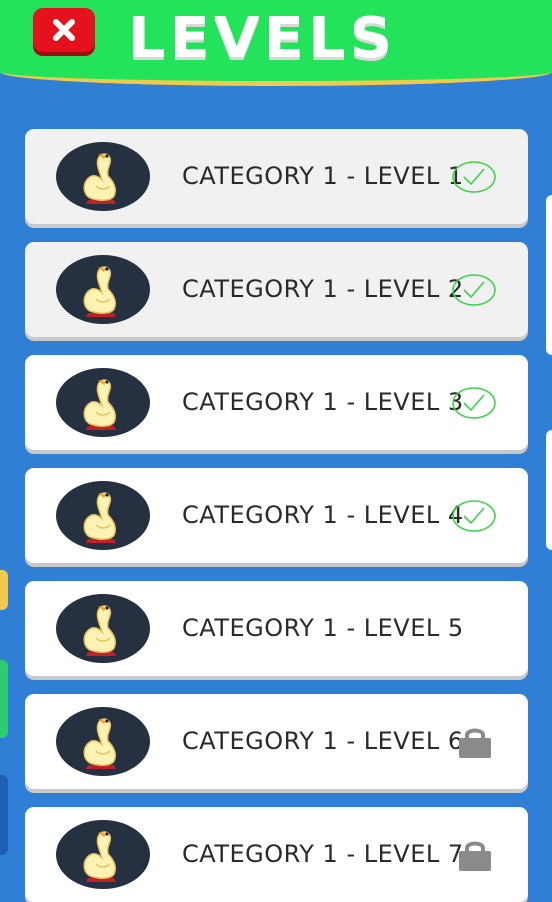 The width and height of the screenshot is (552, 902). Describe the element at coordinates (323, 289) in the screenshot. I see `level-label: CATEGORY 1 - LEVEL 2` at that location.